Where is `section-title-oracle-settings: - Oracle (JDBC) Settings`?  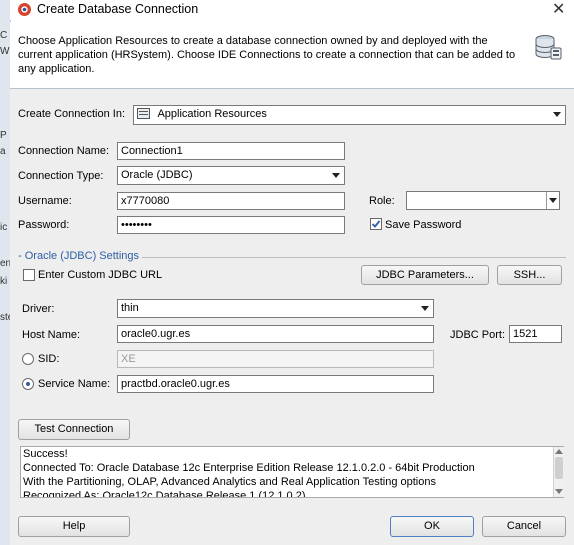
section-title-oracle-settings: - Oracle (JDBC) Settings is located at coordinates (79, 256).